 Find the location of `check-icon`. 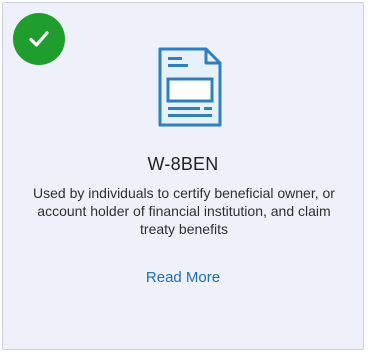

check-icon is located at coordinates (39, 39).